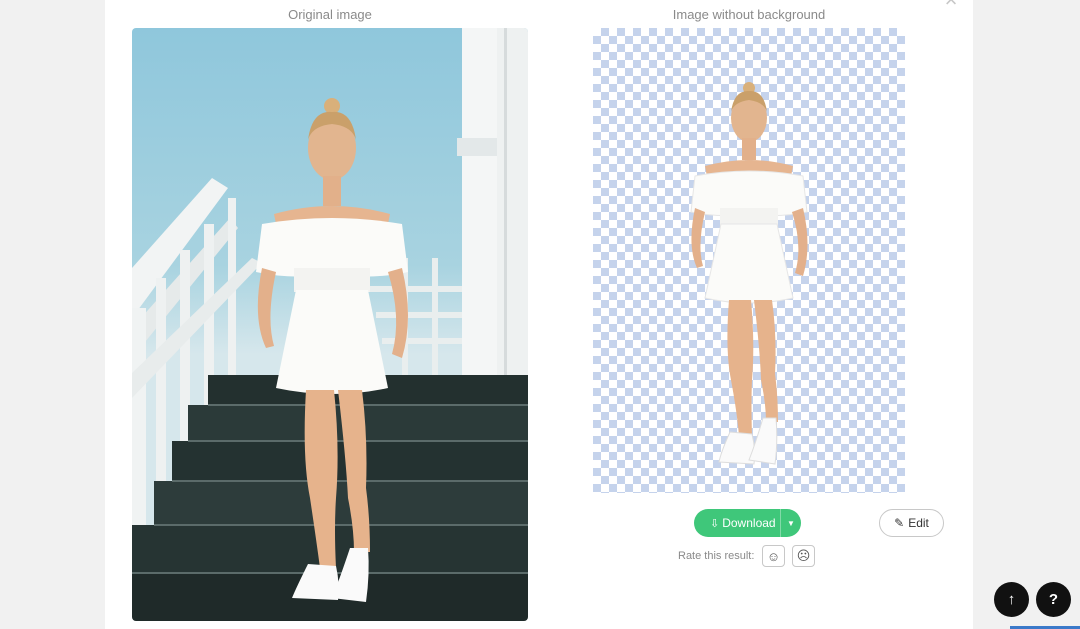  I want to click on result-image-label: Image without background, so click(749, 14).